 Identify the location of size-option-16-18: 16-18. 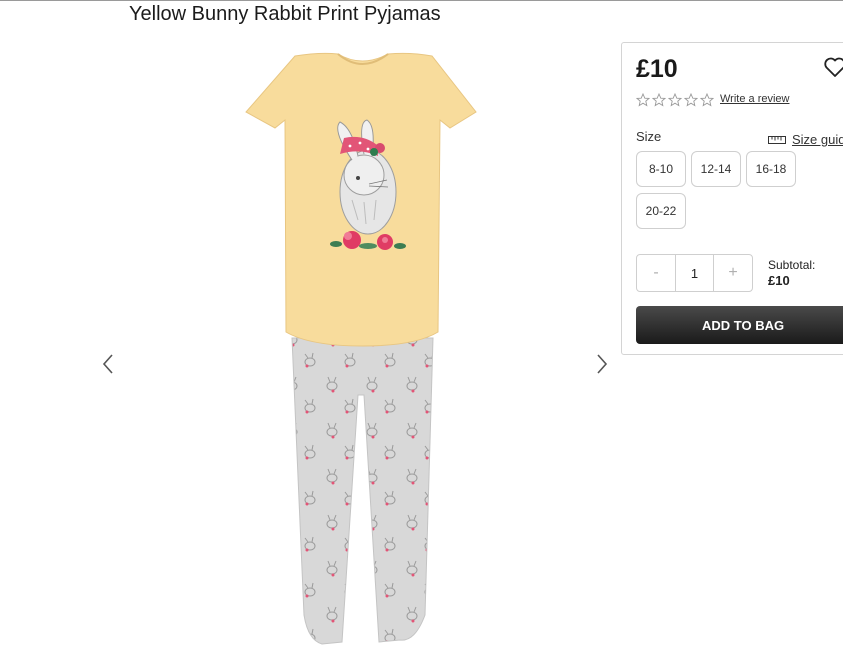
(771, 169).